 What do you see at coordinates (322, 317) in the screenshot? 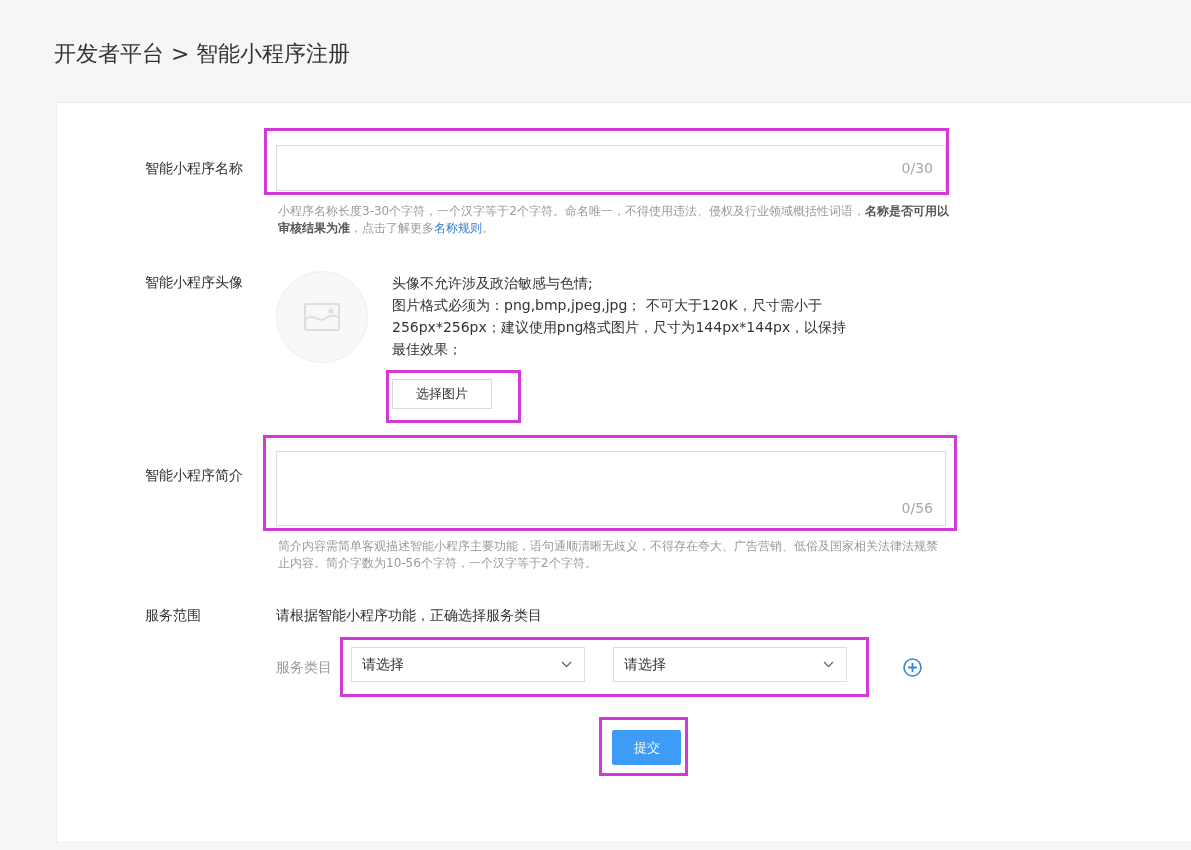
I see `image-icon` at bounding box center [322, 317].